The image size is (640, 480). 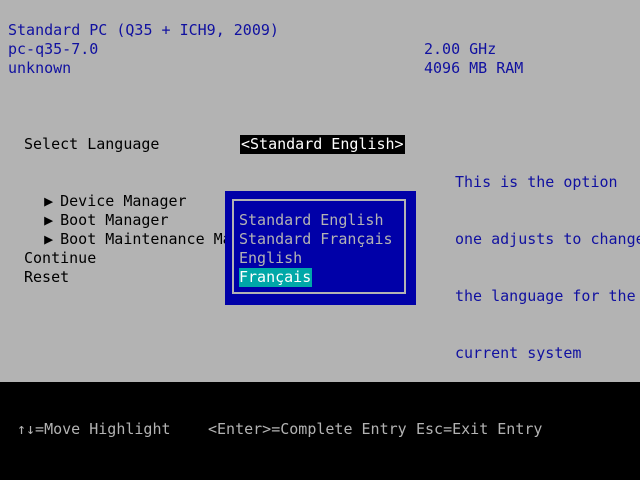 What do you see at coordinates (40, 68) in the screenshot?
I see `machine-id: unknown` at bounding box center [40, 68].